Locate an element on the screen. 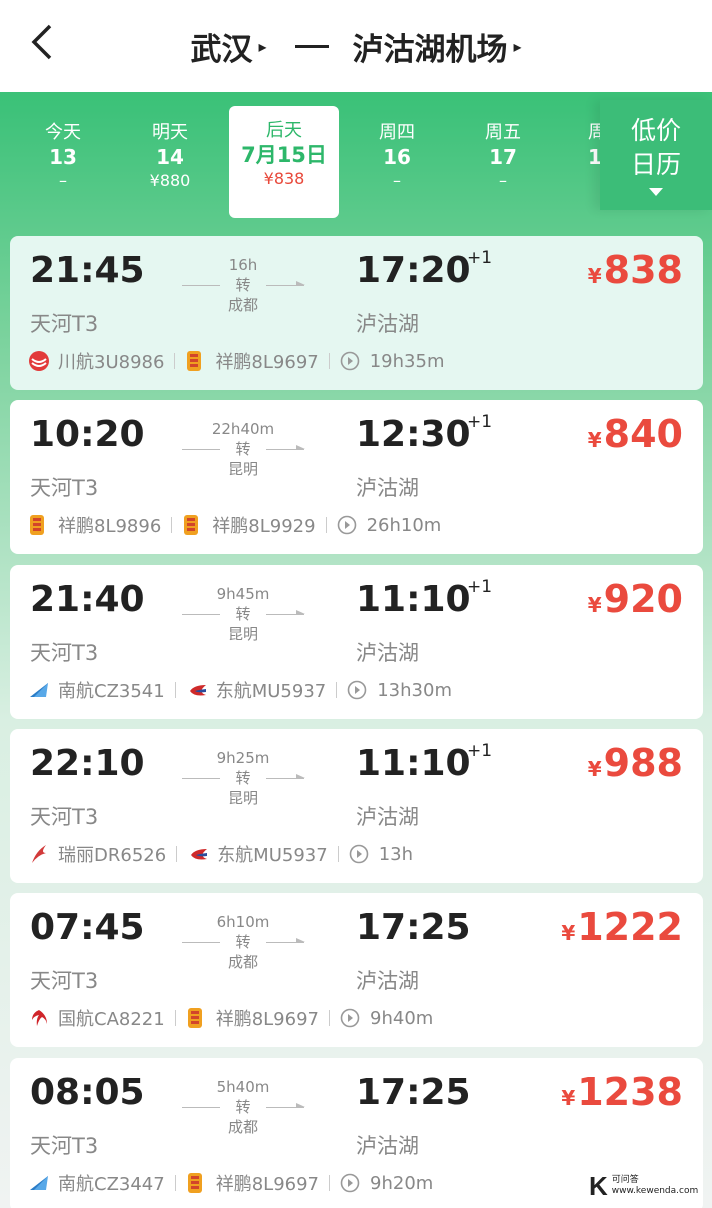 The image size is (712, 1208). total-duration: 19h35m is located at coordinates (407, 361).